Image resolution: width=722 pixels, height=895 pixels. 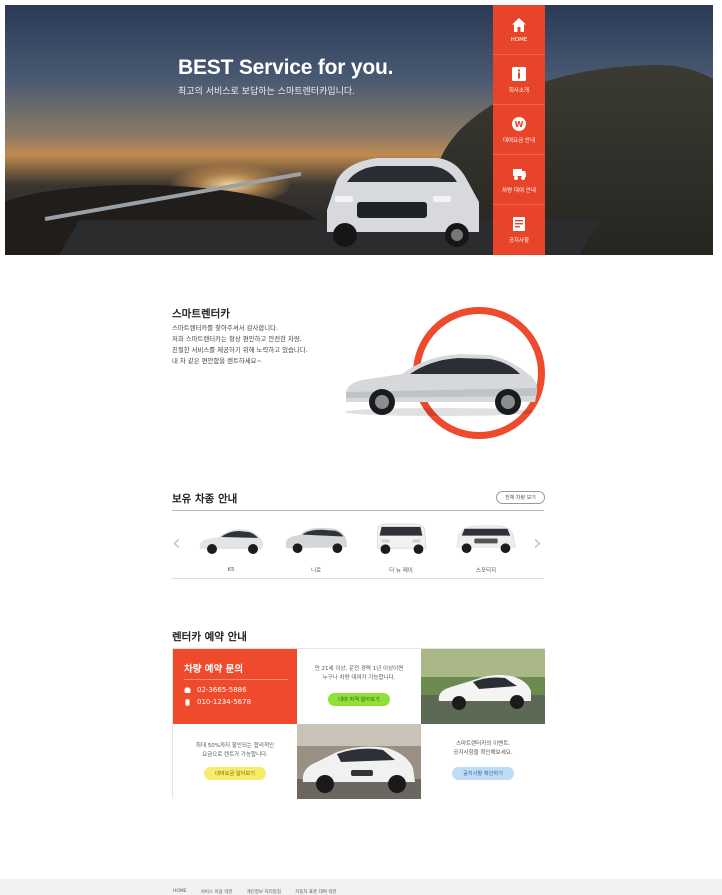 What do you see at coordinates (483, 761) in the screenshot?
I see `event-box: 스마트렌터카의 이벤트, 공지사항을 확인해보세요. 공지사항 확인하기` at bounding box center [483, 761].